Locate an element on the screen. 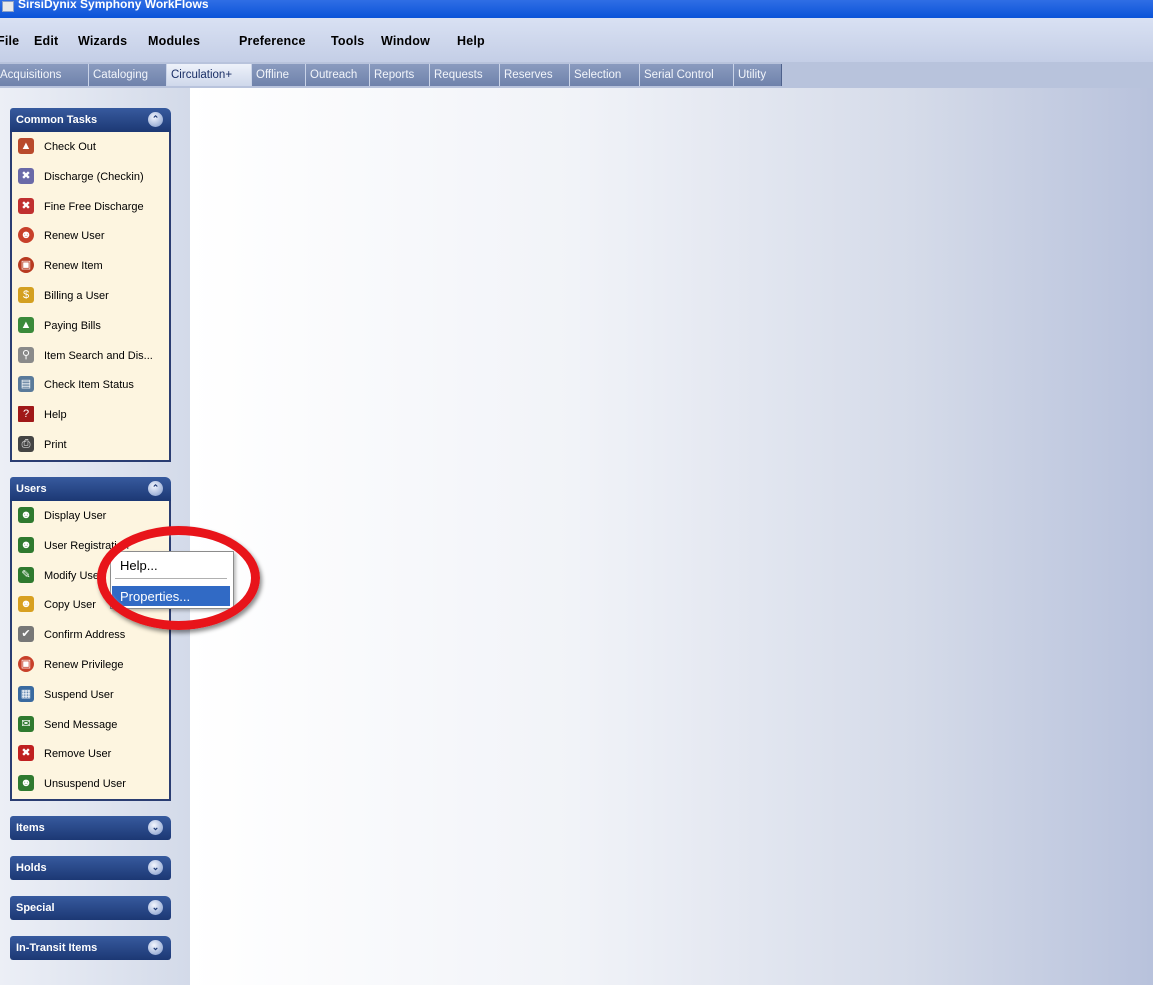  item-status-icon: ▤ is located at coordinates (26, 384).